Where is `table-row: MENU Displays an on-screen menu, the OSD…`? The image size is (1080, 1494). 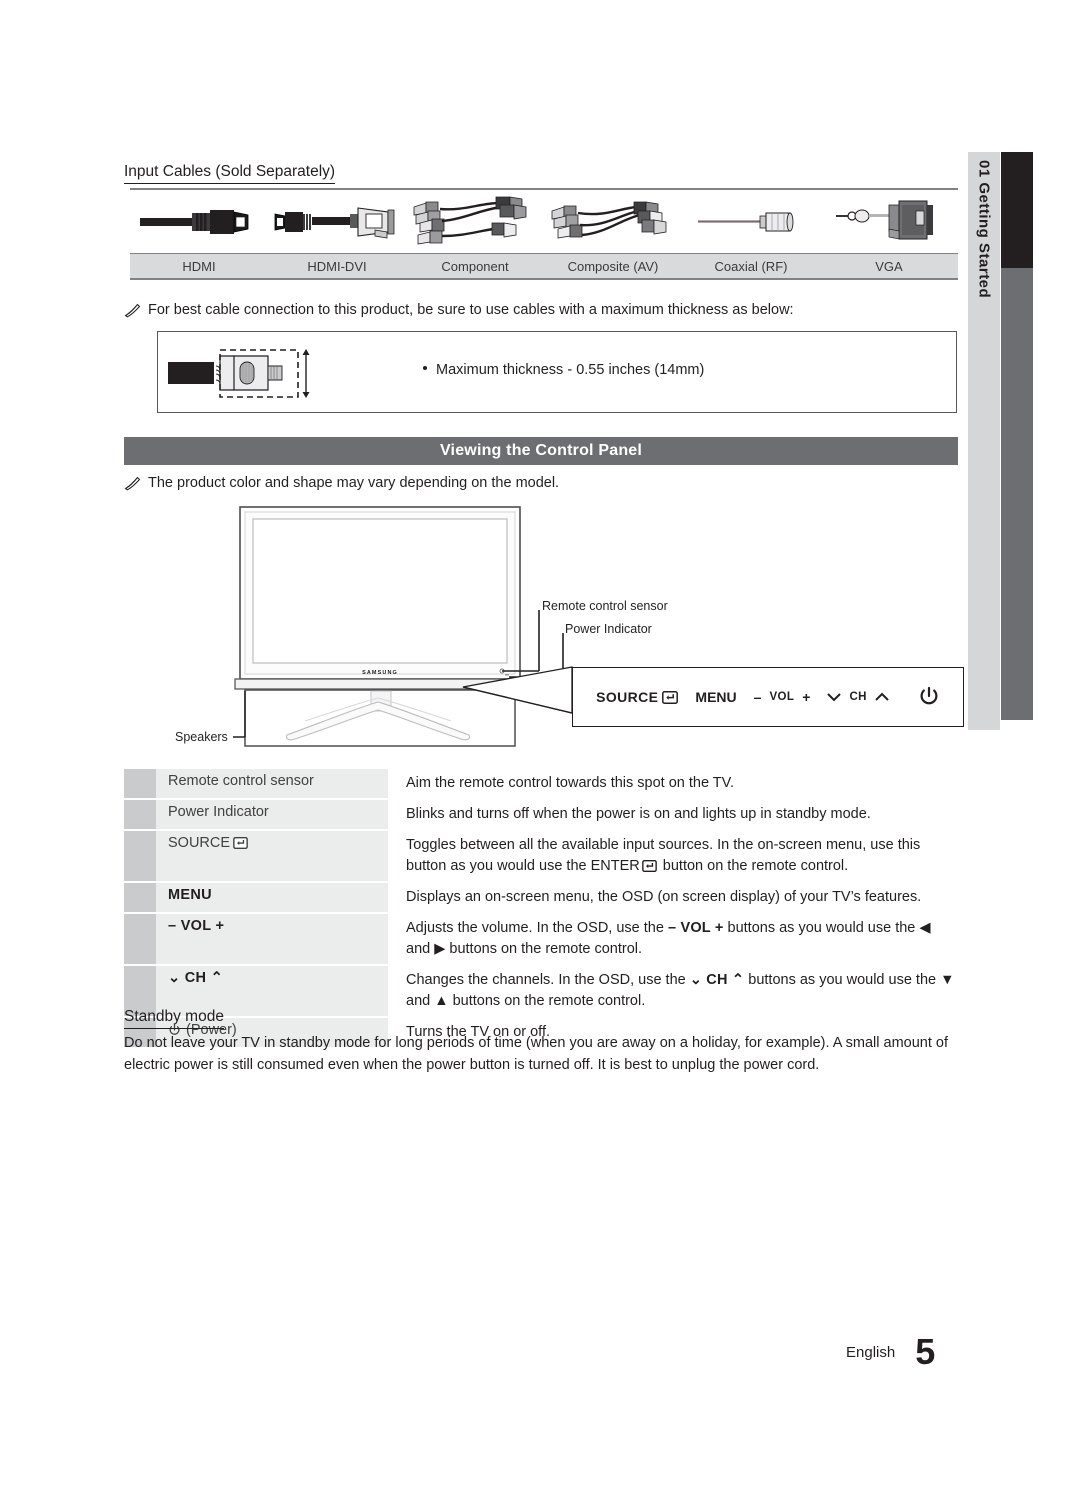
table-row: MENU Displays an on-screen menu, the OSD… is located at coordinates (541, 898).